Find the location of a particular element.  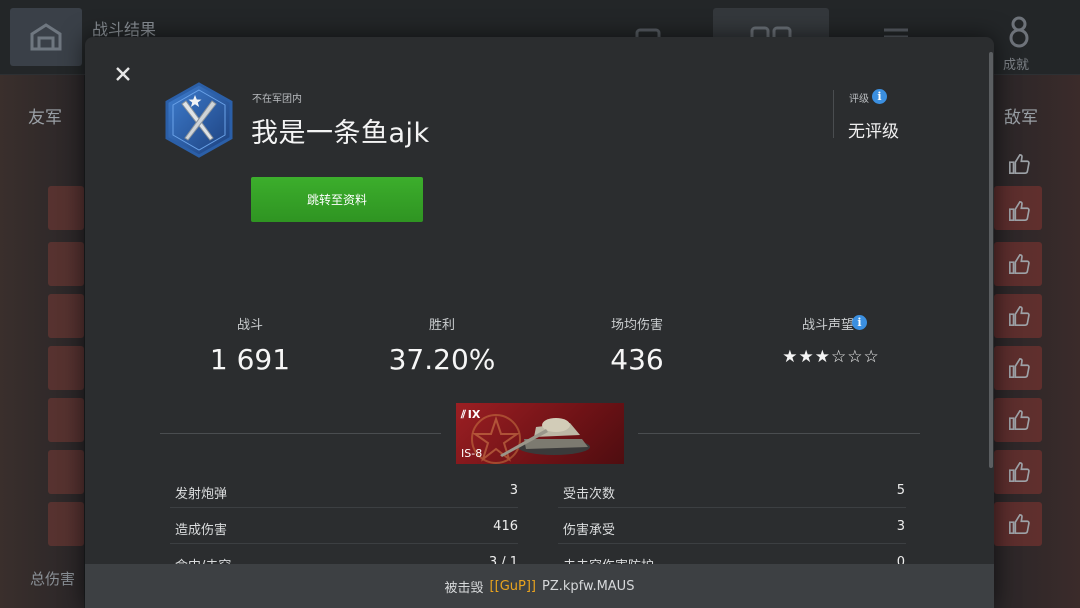

close-icon is located at coordinates (123, 74).